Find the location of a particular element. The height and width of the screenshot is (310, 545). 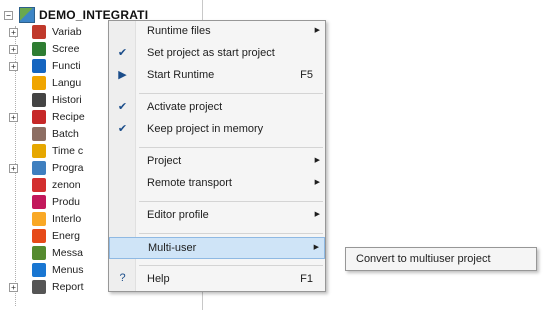

menu-item-label: Set project as start project is located at coordinates (211, 53).